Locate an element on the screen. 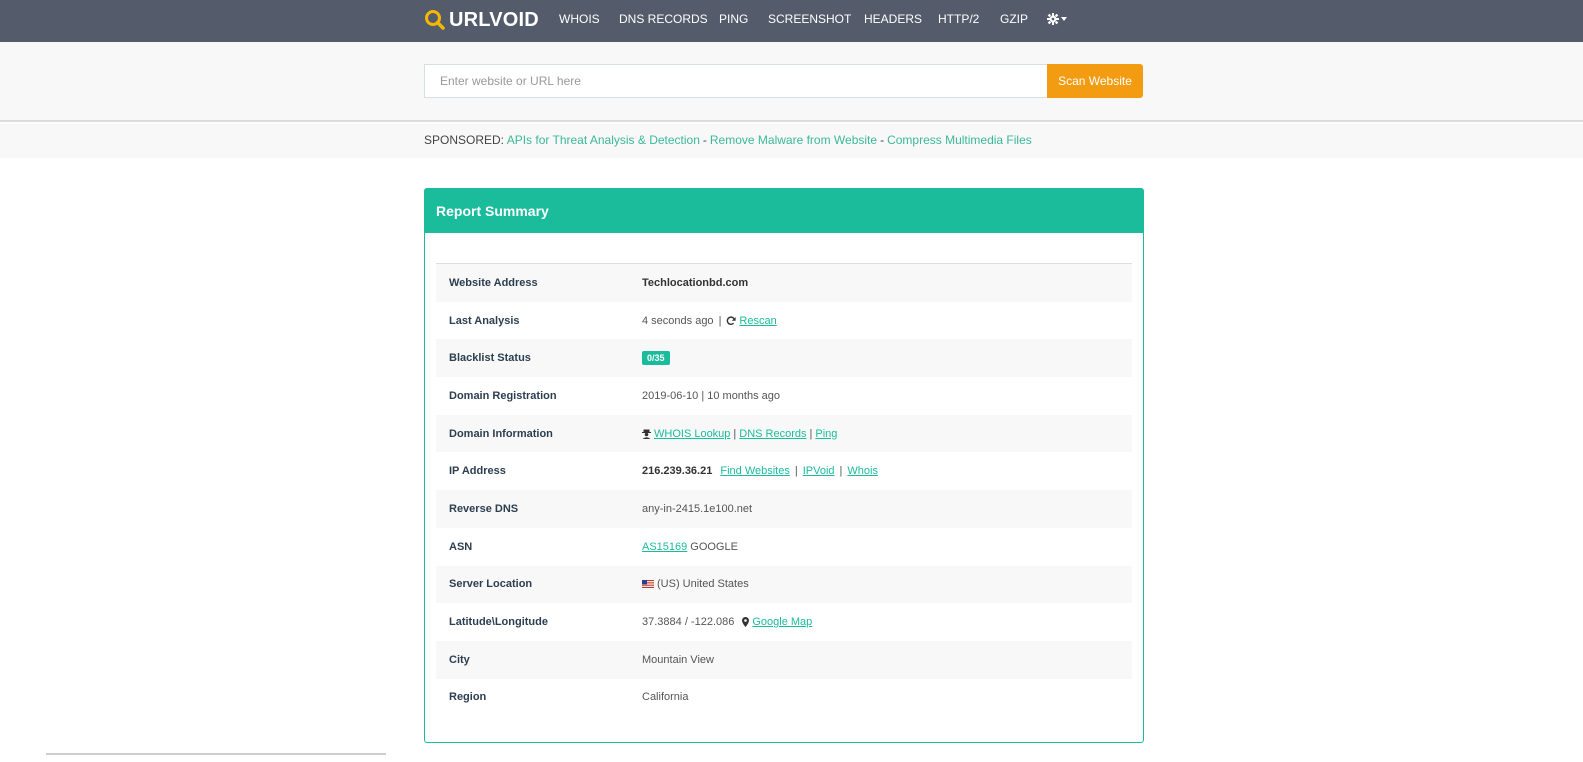 Image resolution: width=1583 pixels, height=762 pixels. row-label: Region is located at coordinates (468, 697).